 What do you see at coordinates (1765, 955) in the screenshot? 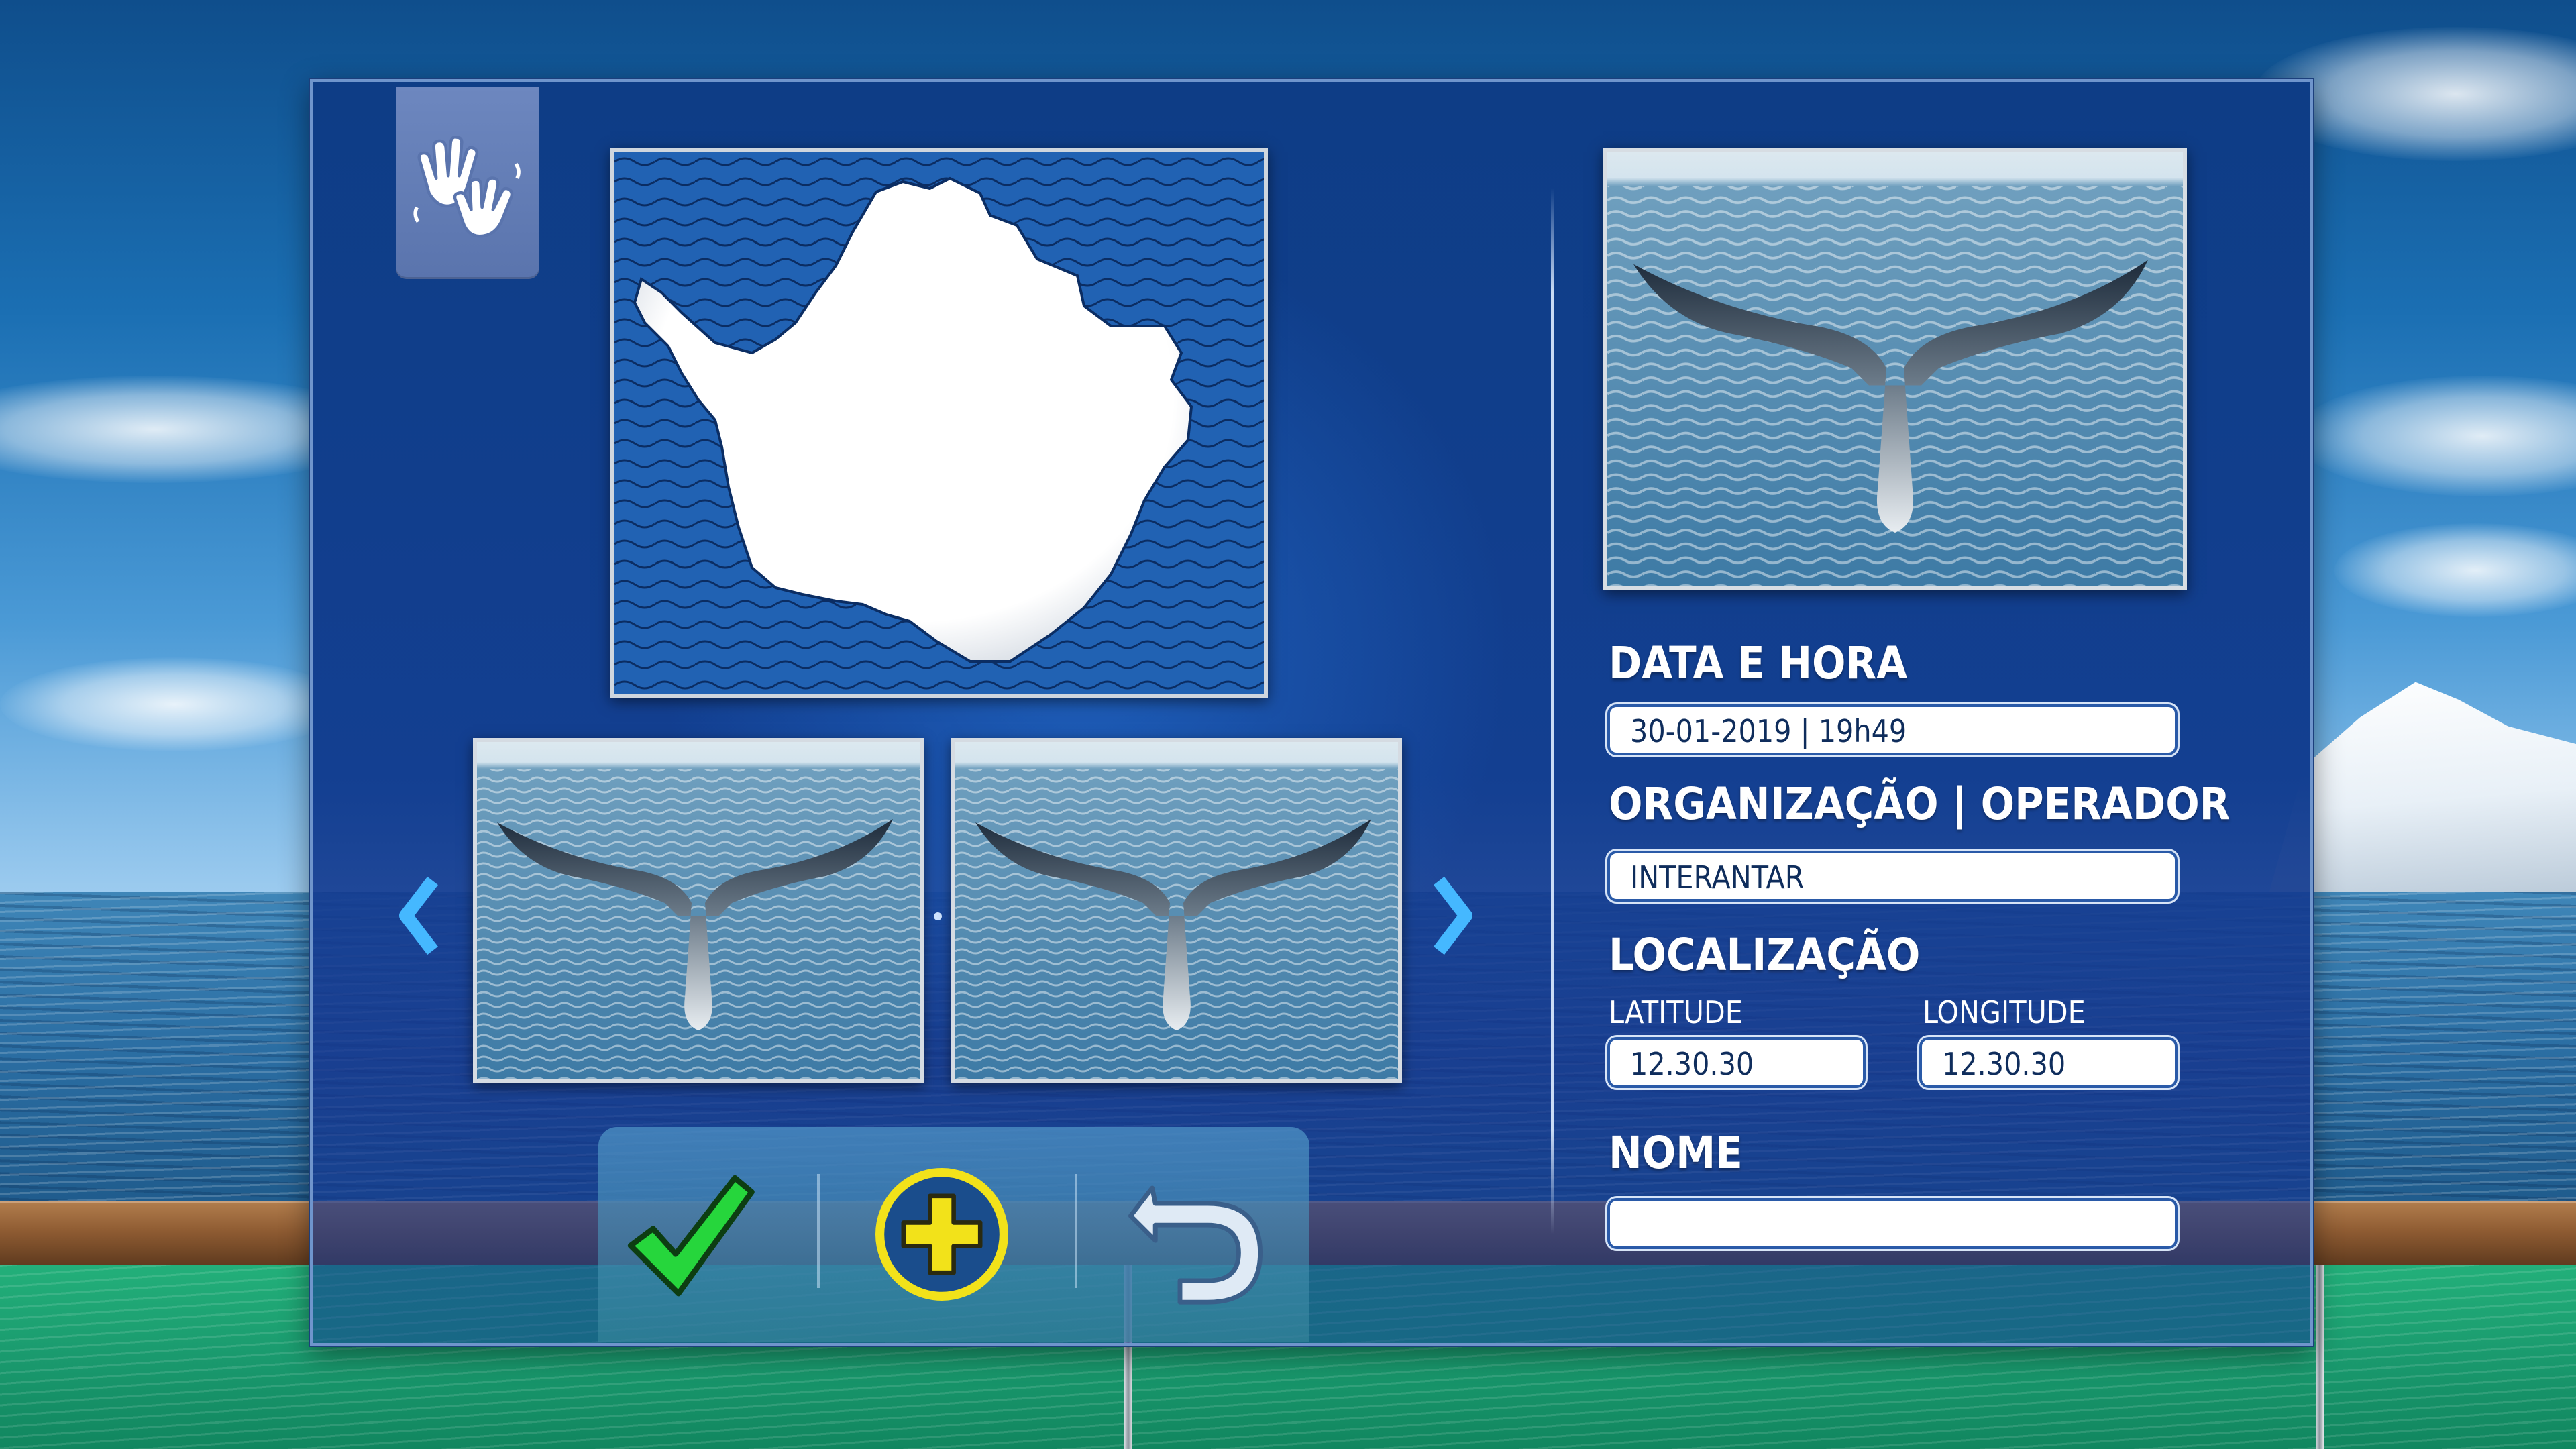
I see `location-label: LOCALIZAÇÃO` at bounding box center [1765, 955].